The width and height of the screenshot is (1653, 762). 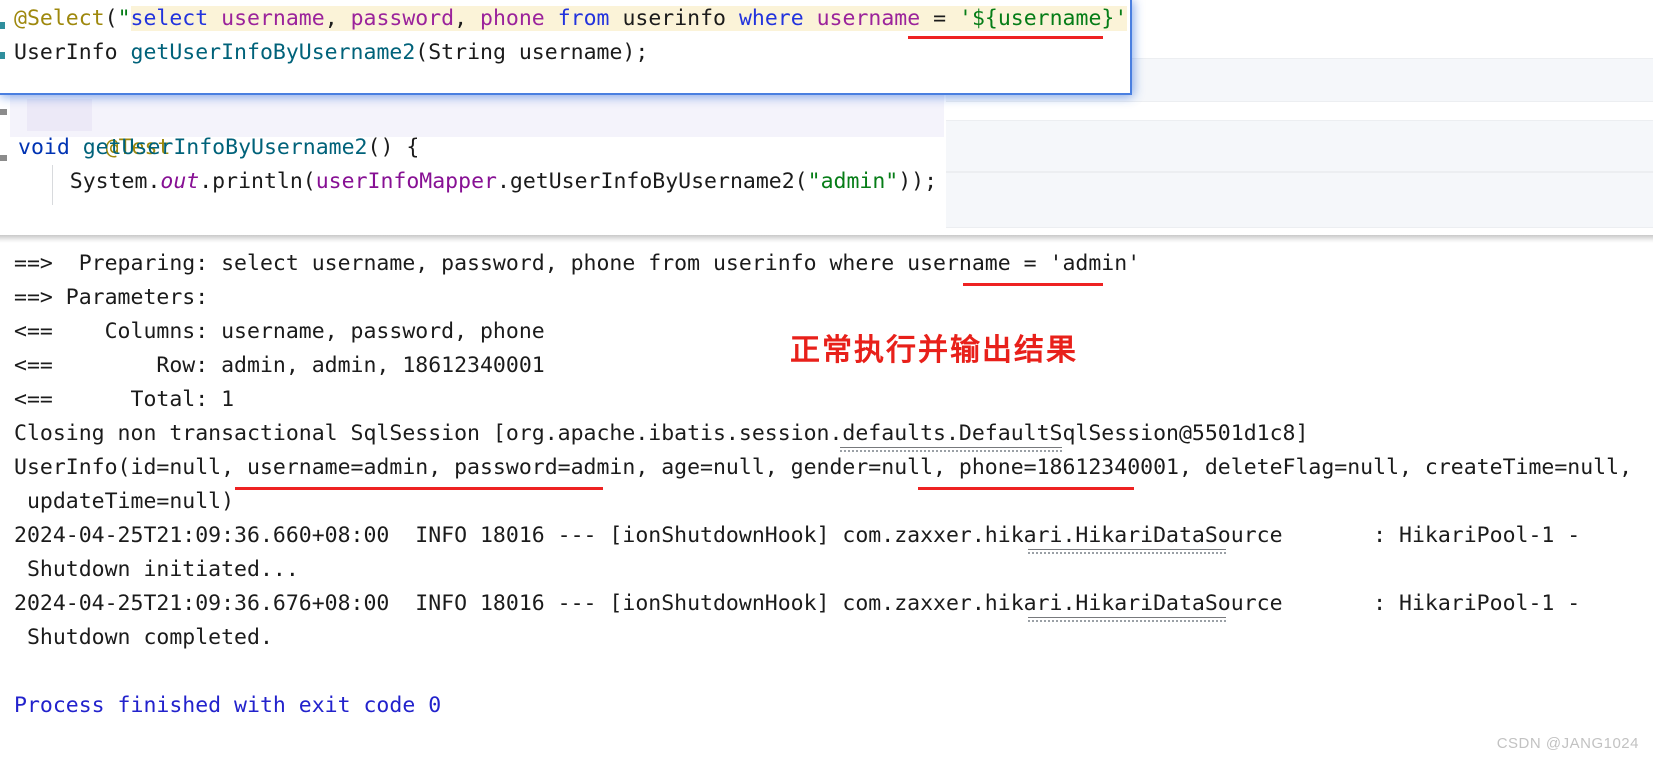 What do you see at coordinates (279, 365) in the screenshot?
I see `console-line: <== Row: admin, admin, 18612340001` at bounding box center [279, 365].